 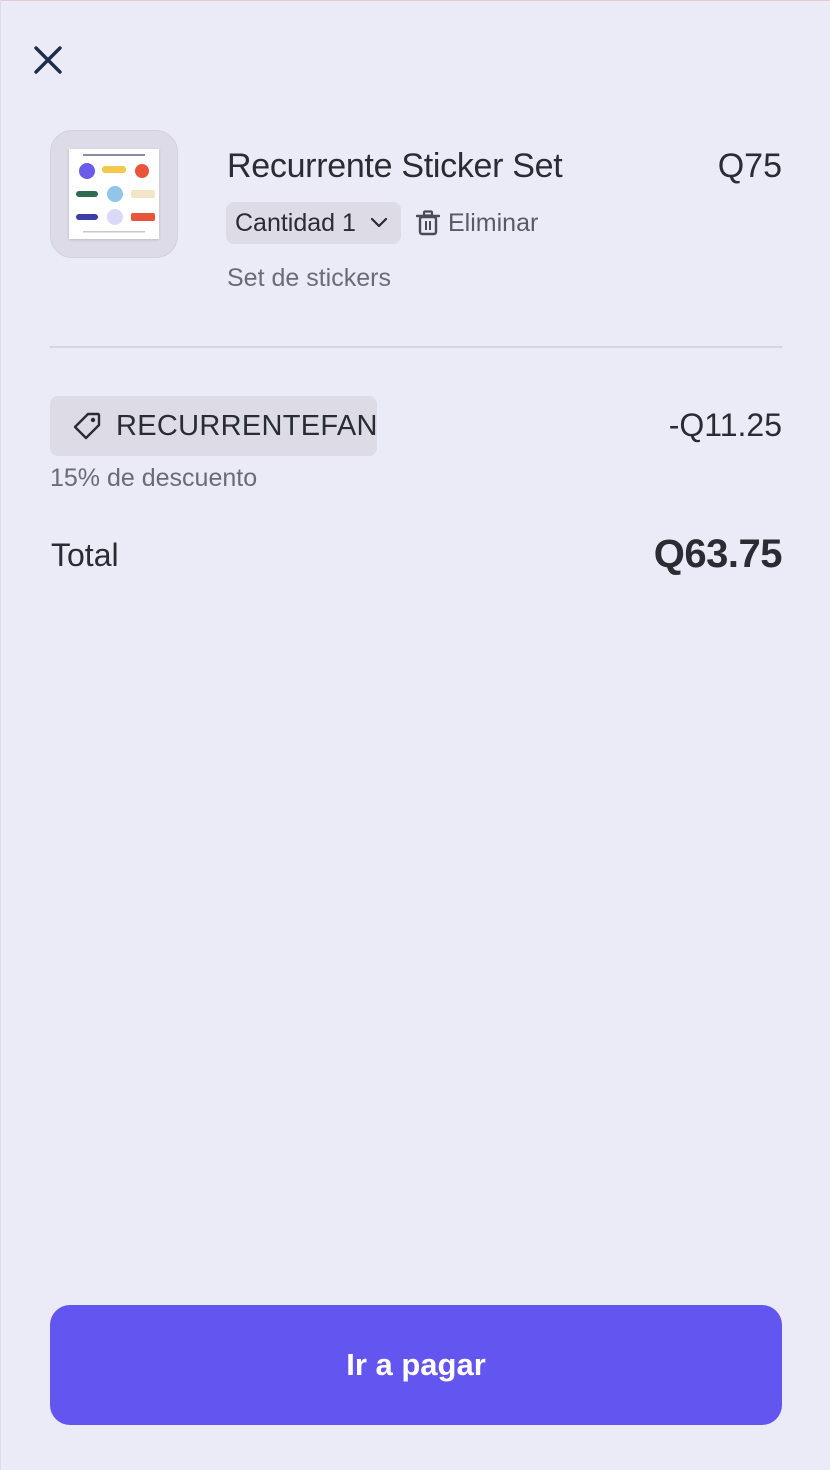 What do you see at coordinates (428, 223) in the screenshot?
I see `trash-icon` at bounding box center [428, 223].